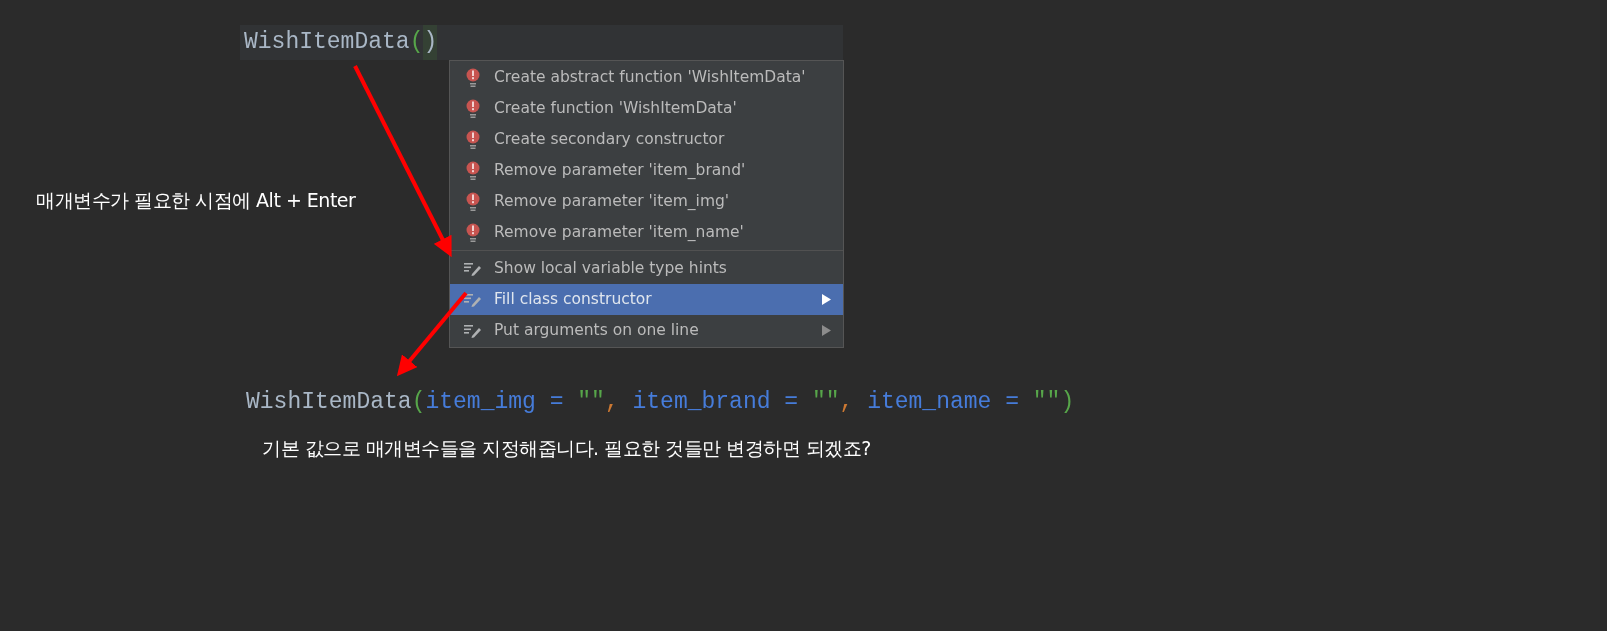 The width and height of the screenshot is (1607, 631). I want to click on menu-item: Create function 'WishItemData', so click(646, 108).